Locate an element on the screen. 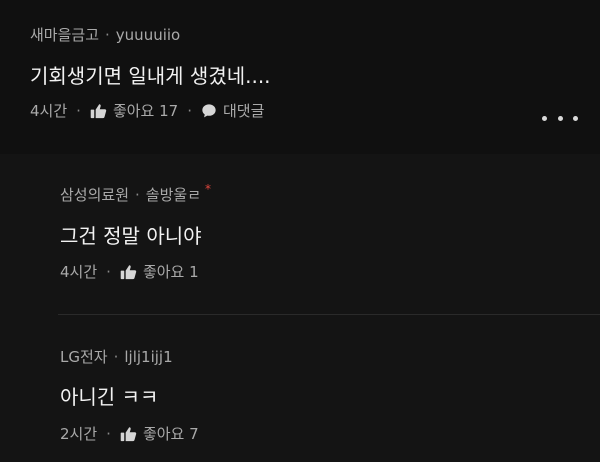 The width and height of the screenshot is (600, 462). reply-actions: 2시간 · 좋아요 7 is located at coordinates (129, 433).